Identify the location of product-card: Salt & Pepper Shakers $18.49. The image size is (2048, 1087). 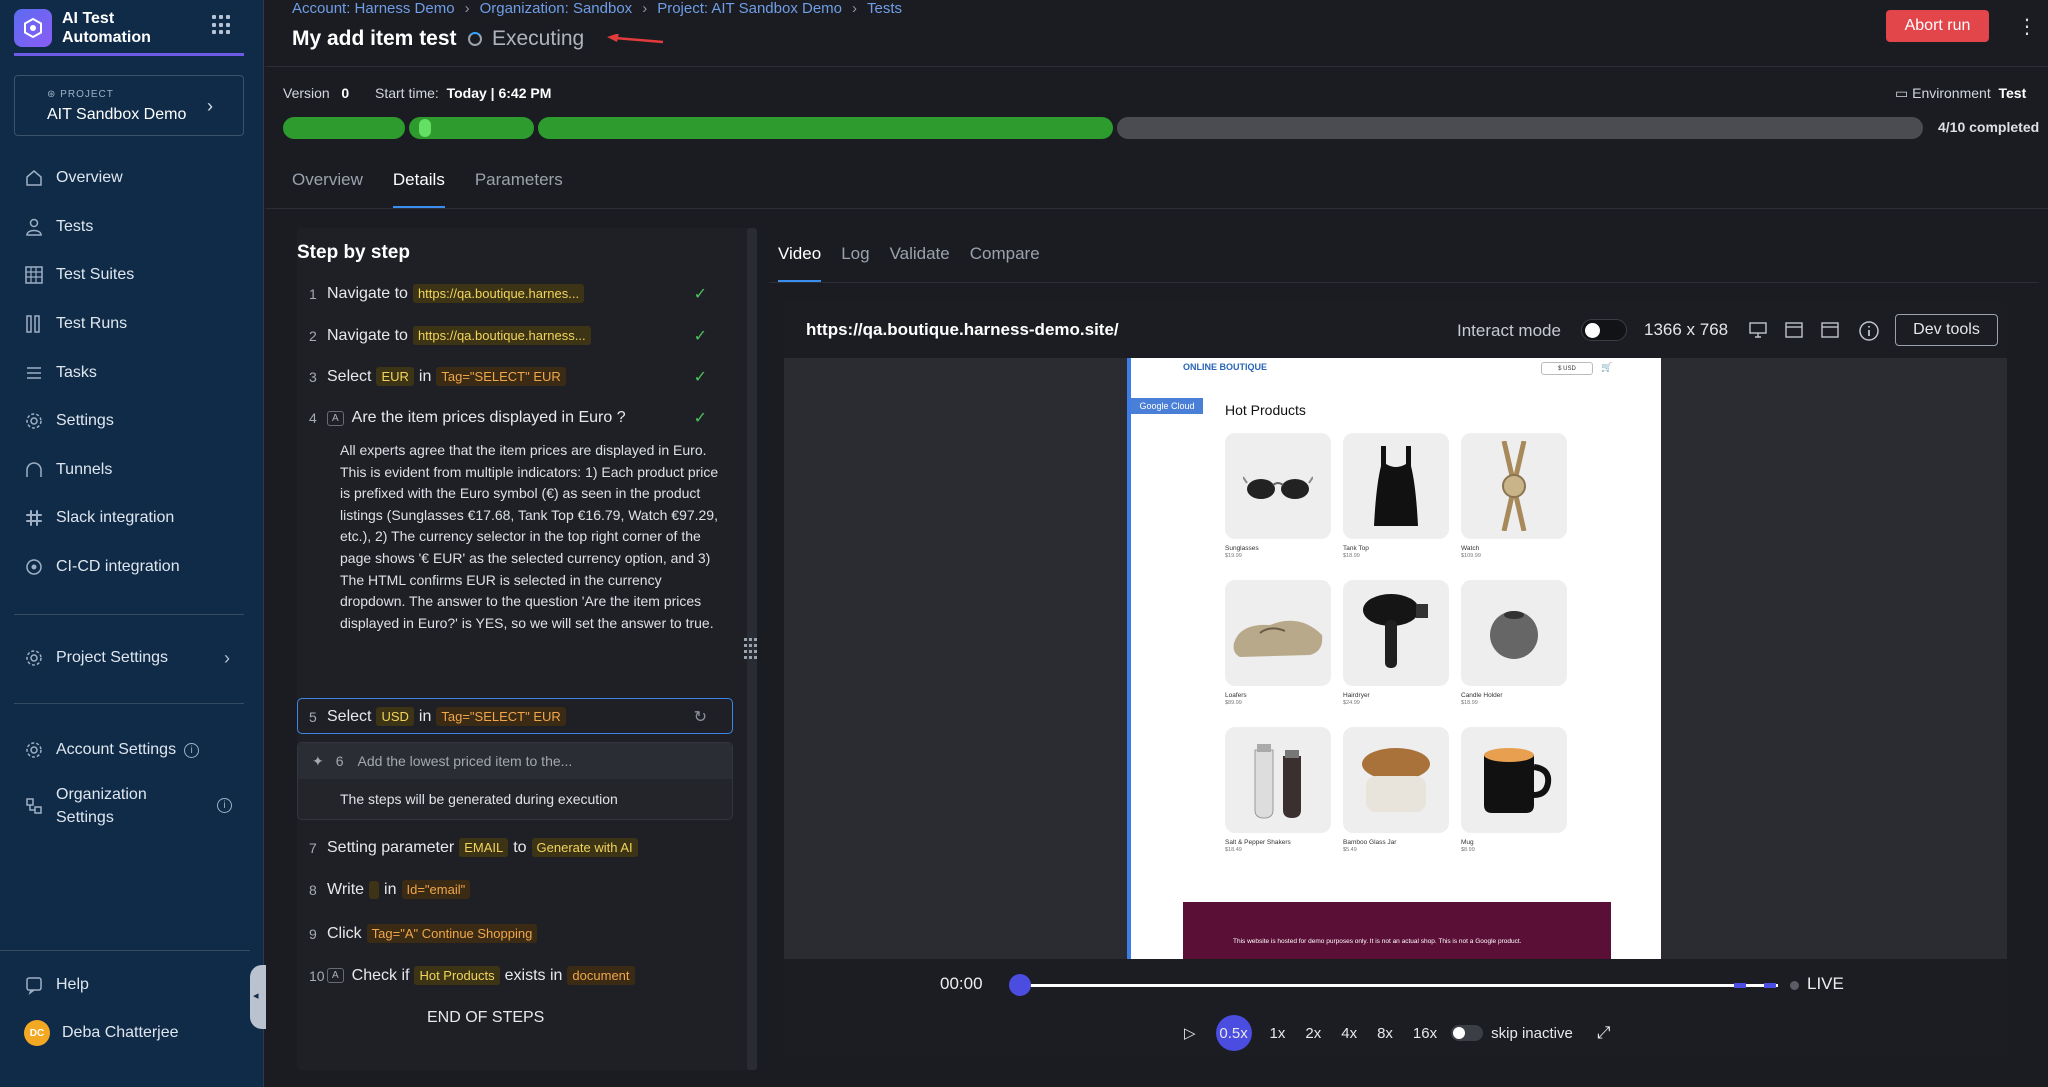
(1278, 790).